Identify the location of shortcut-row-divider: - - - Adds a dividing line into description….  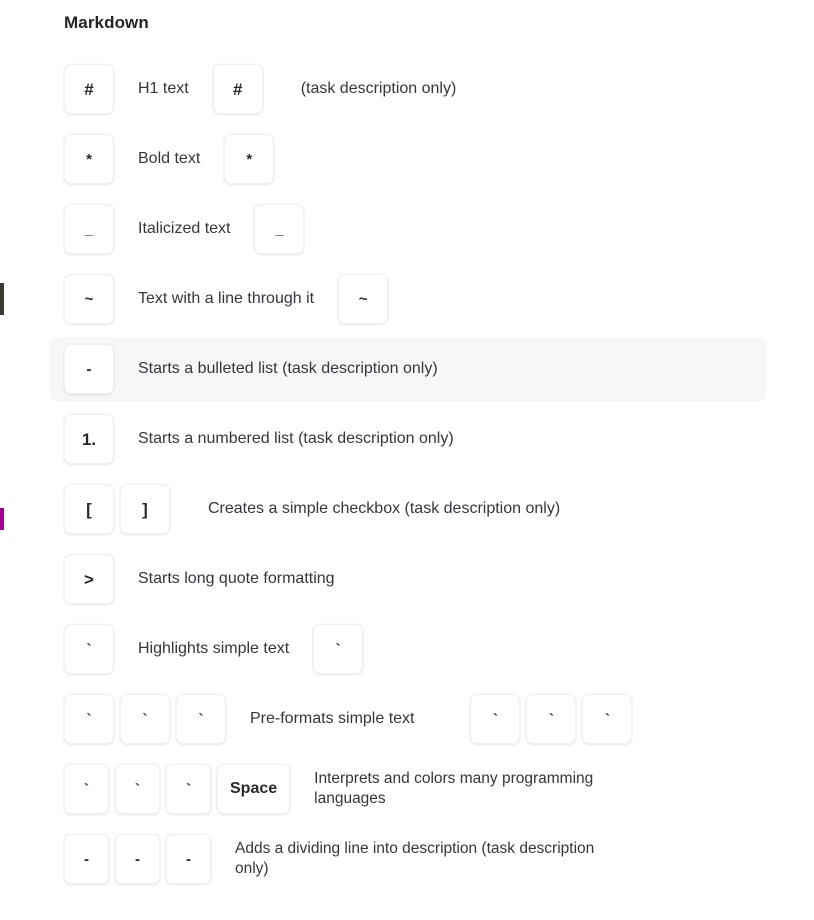
(407, 859).